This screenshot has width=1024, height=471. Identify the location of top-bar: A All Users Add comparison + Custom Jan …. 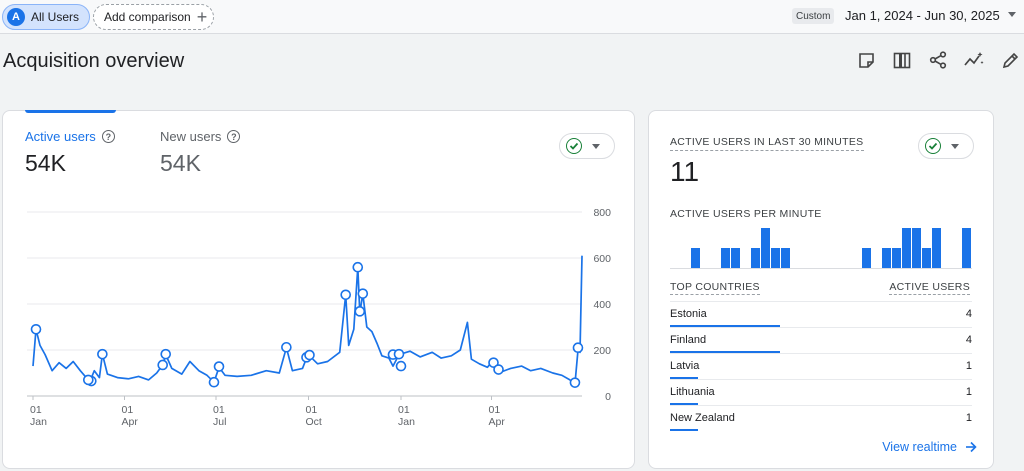
(512, 17).